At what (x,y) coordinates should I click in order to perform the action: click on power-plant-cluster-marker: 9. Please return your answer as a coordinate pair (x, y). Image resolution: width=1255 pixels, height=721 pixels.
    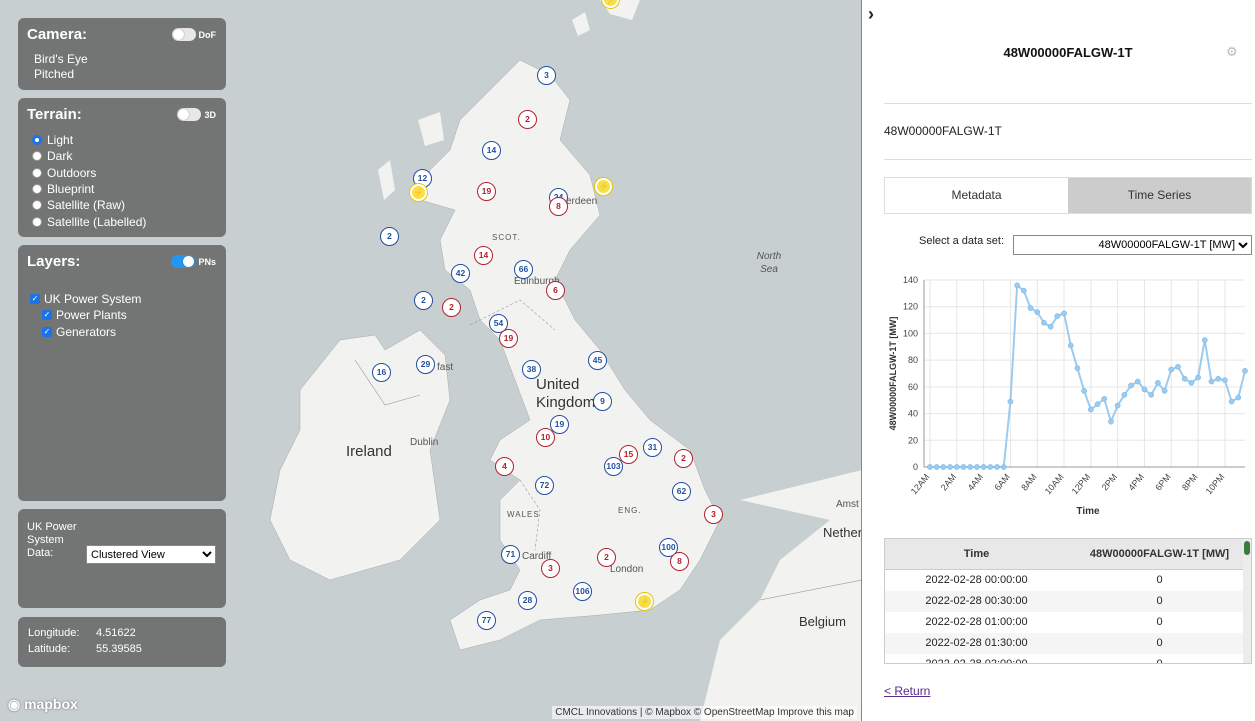
    Looking at the image, I should click on (602, 401).